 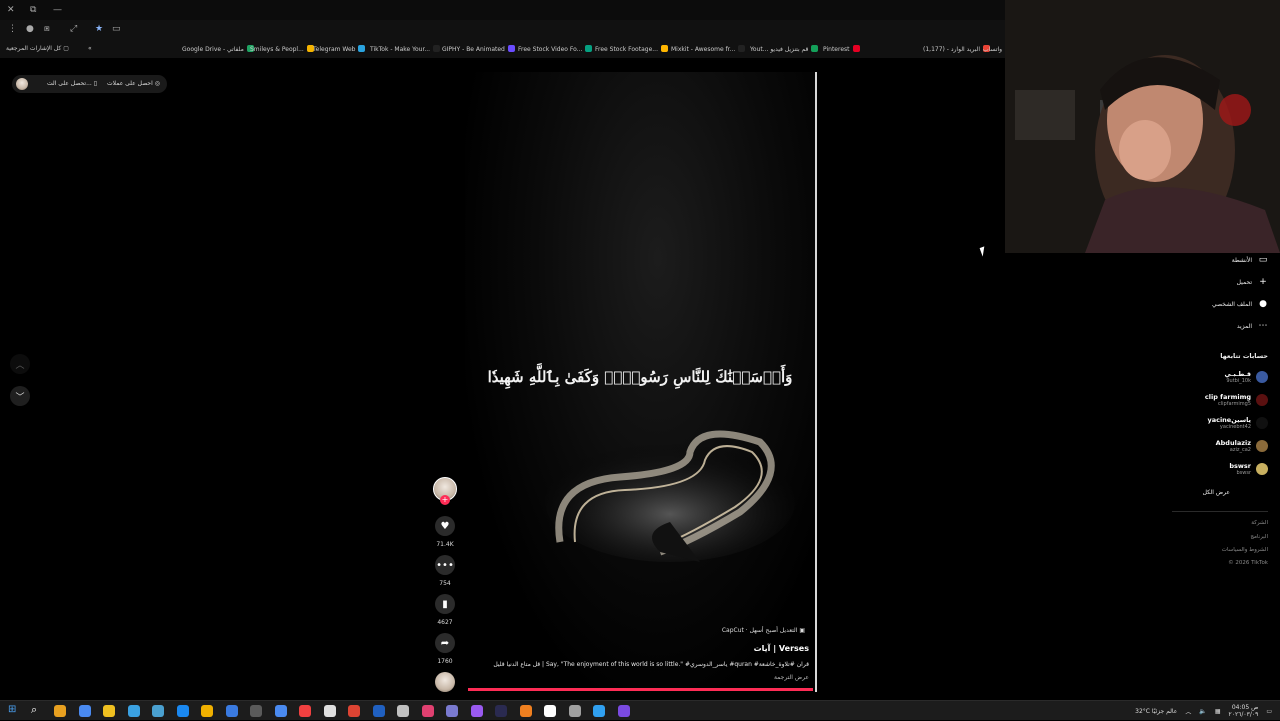 What do you see at coordinates (90, 48) in the screenshot?
I see `bookmarks-overflow-icon: «` at bounding box center [90, 48].